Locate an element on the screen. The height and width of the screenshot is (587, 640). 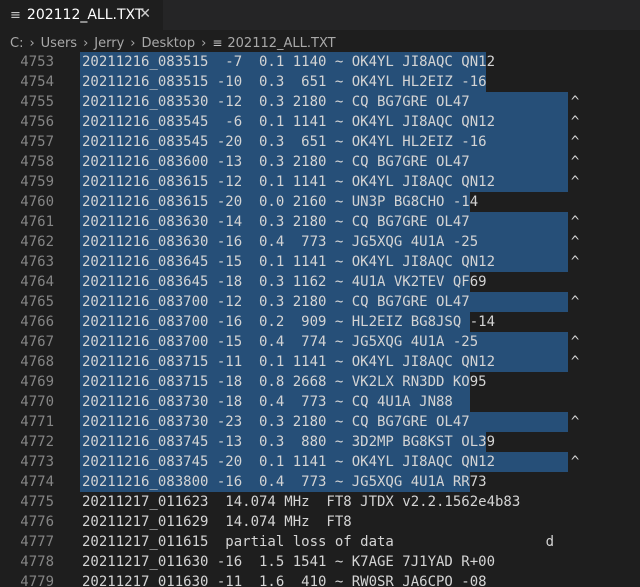
line-number: 4755 is located at coordinates (37, 102).